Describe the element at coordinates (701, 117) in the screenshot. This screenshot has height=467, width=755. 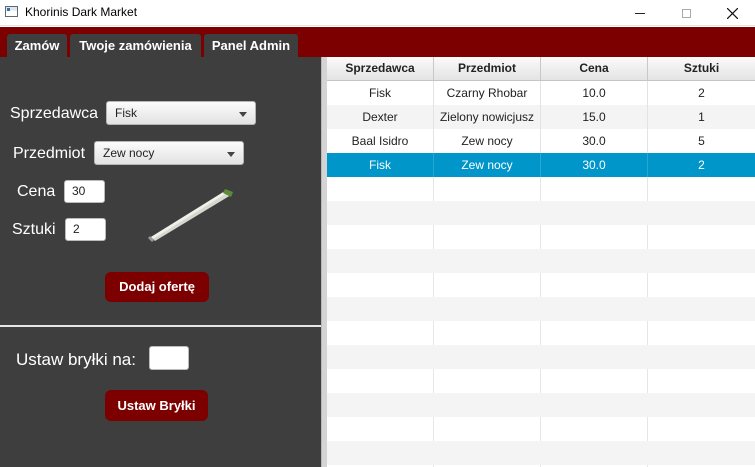
I see `quantity-cell: 1` at that location.